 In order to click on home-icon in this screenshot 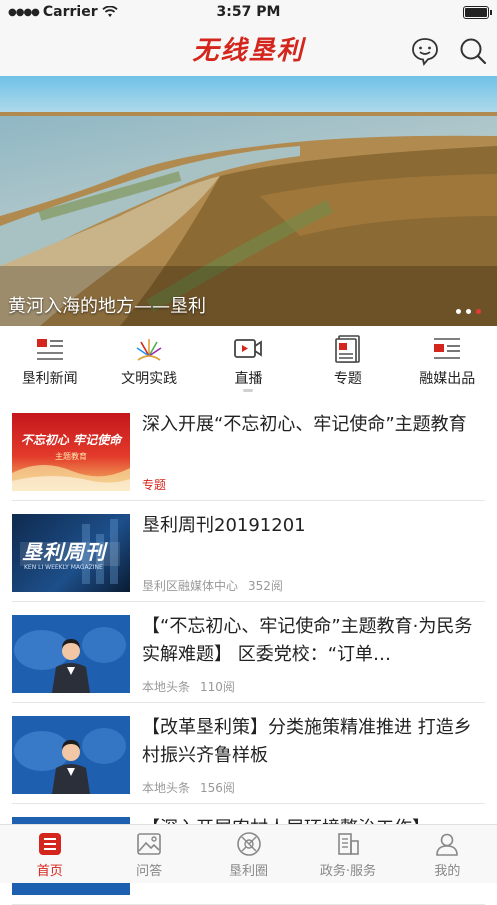, I will do `click(49, 844)`.